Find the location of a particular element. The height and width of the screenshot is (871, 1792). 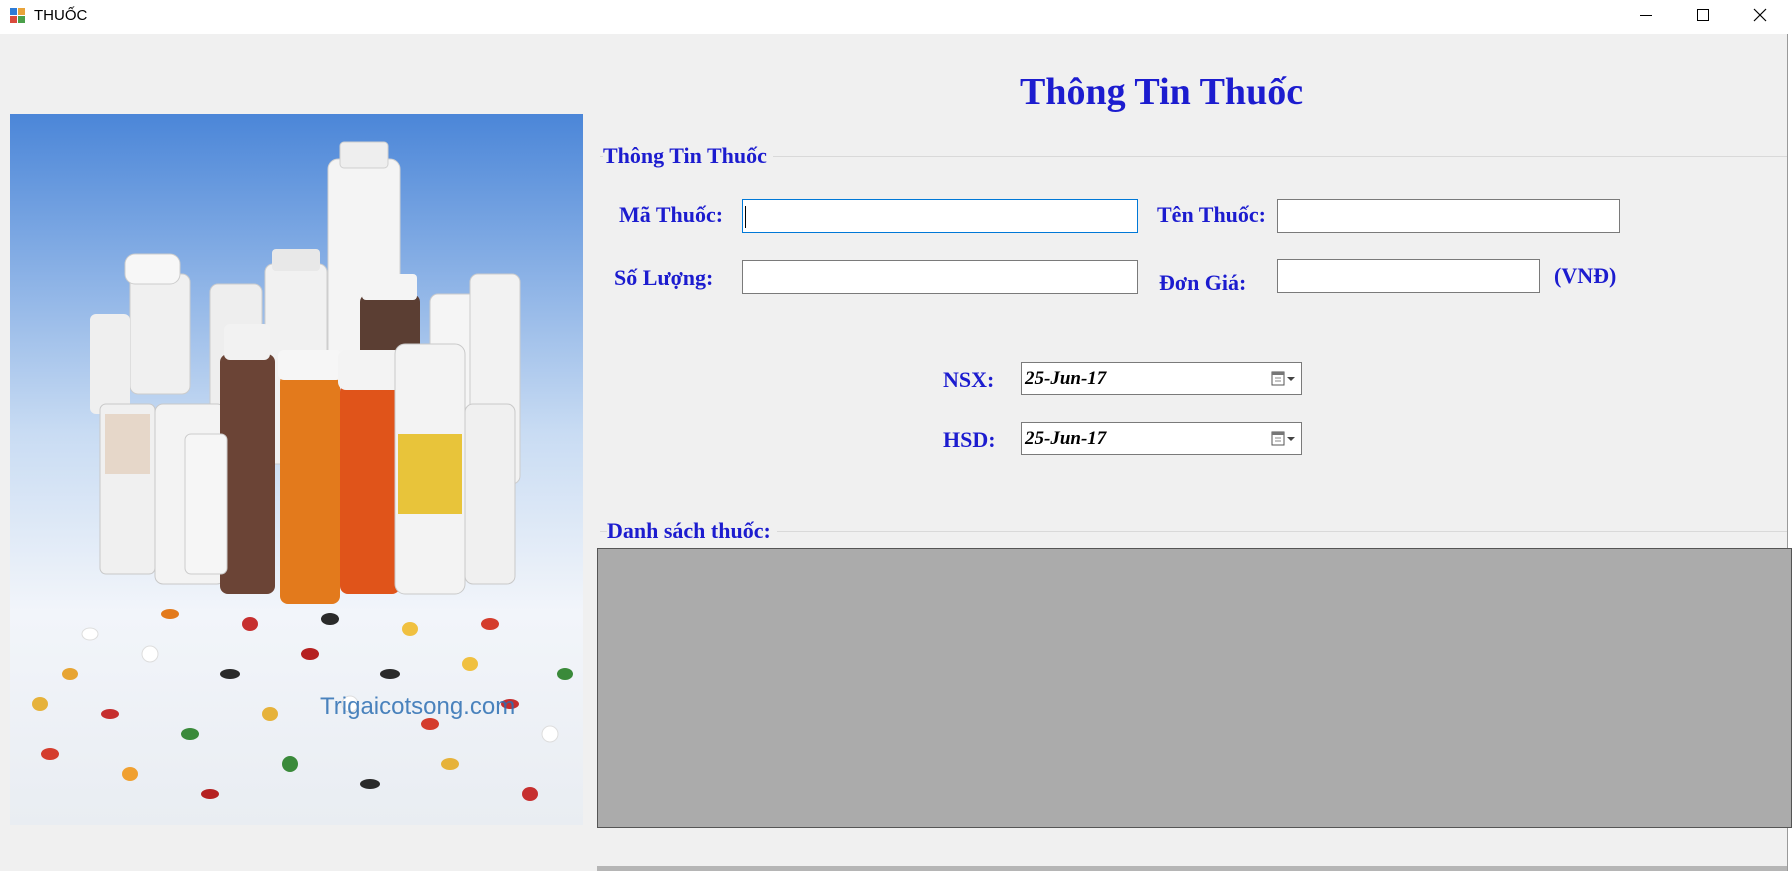

image-watermark: Trigaicotsong.com is located at coordinates (417, 706).